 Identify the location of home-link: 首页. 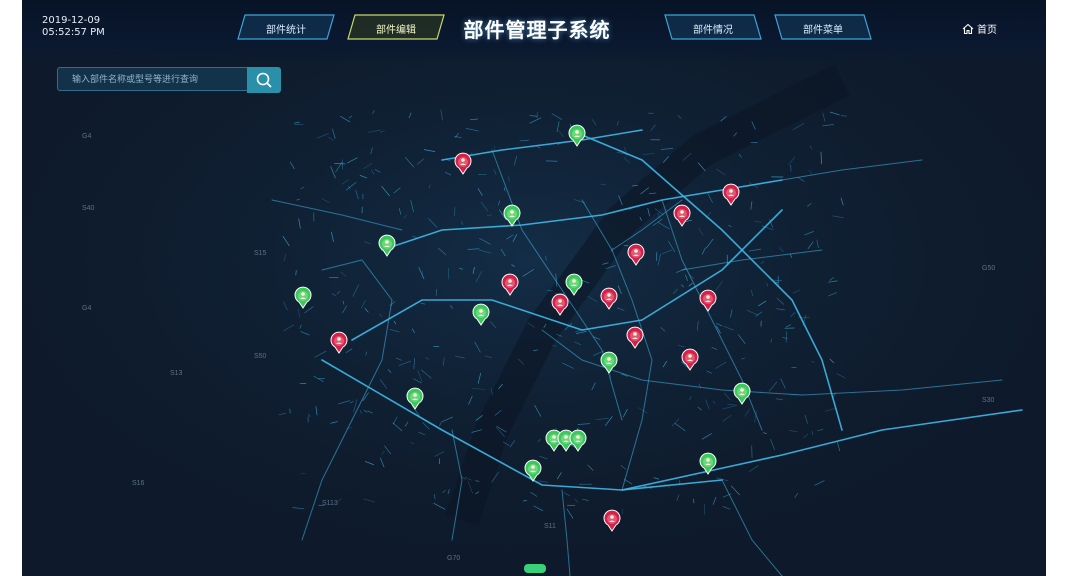
(979, 28).